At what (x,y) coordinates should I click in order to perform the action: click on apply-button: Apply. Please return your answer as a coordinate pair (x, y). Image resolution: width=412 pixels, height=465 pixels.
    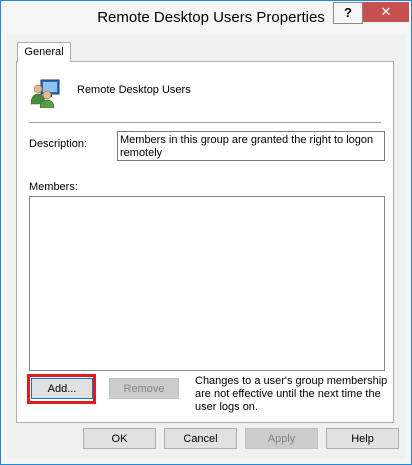
    Looking at the image, I should click on (281, 438).